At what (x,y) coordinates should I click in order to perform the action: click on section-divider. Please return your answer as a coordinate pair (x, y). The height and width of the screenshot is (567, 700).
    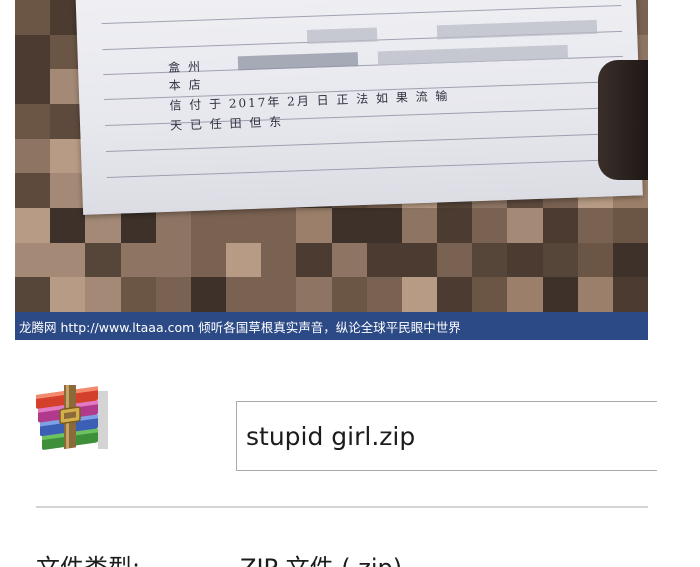
    Looking at the image, I should click on (342, 507).